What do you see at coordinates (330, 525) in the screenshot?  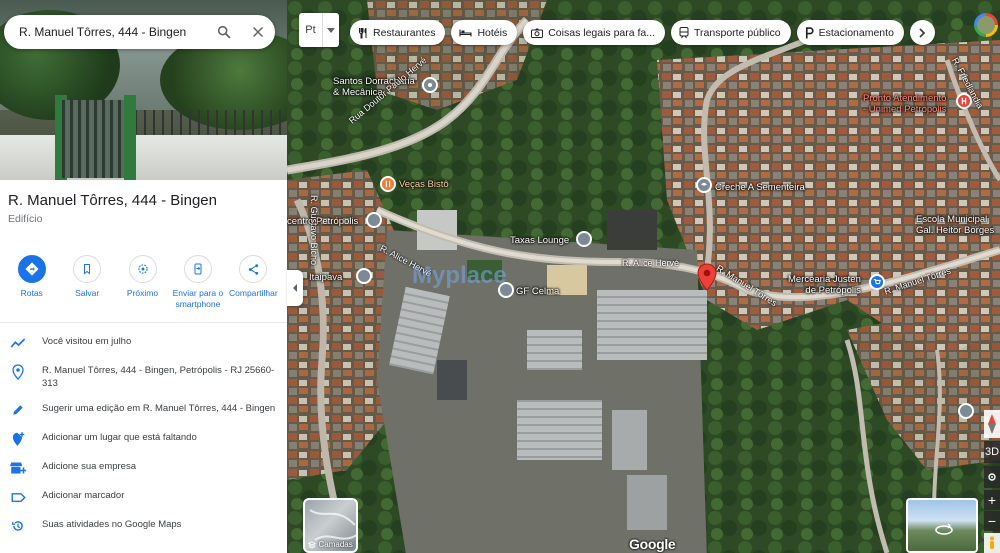 I see `layers-button: Camadas` at bounding box center [330, 525].